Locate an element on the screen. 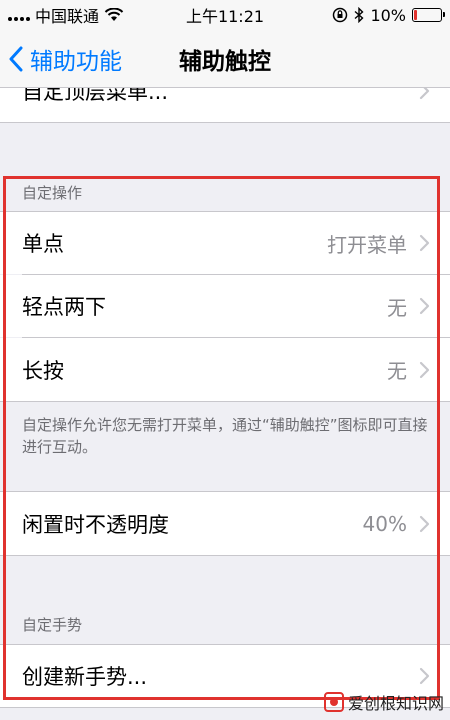 Image resolution: width=450 pixels, height=720 pixels. row-label: 单点 is located at coordinates (43, 244).